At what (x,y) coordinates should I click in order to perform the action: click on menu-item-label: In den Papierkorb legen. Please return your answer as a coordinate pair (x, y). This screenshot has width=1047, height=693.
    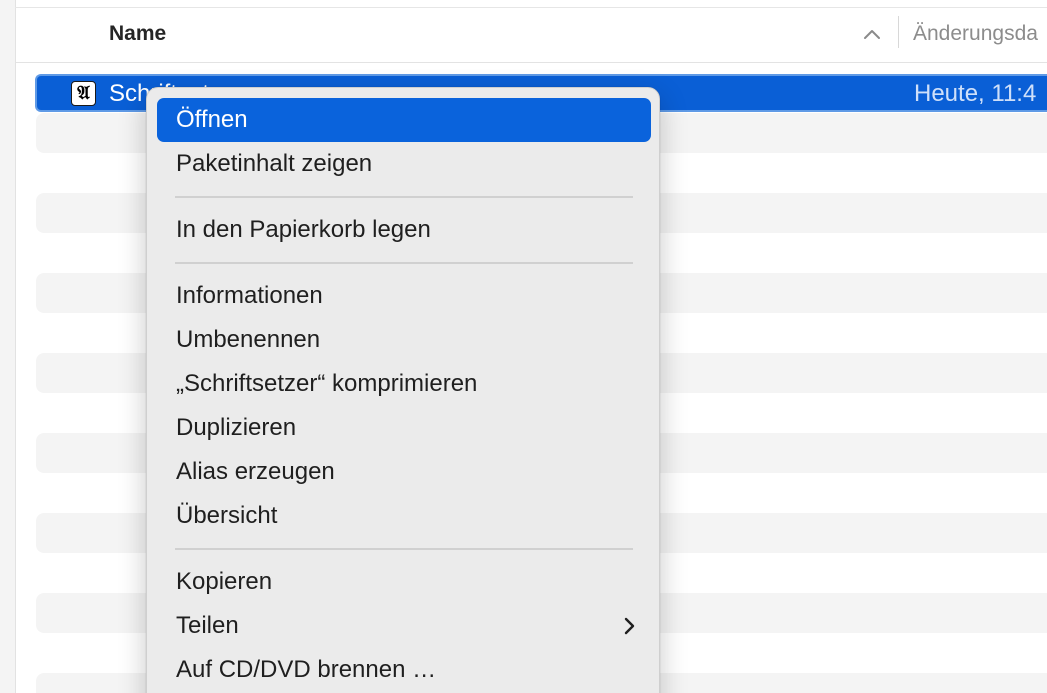
    Looking at the image, I should click on (303, 229).